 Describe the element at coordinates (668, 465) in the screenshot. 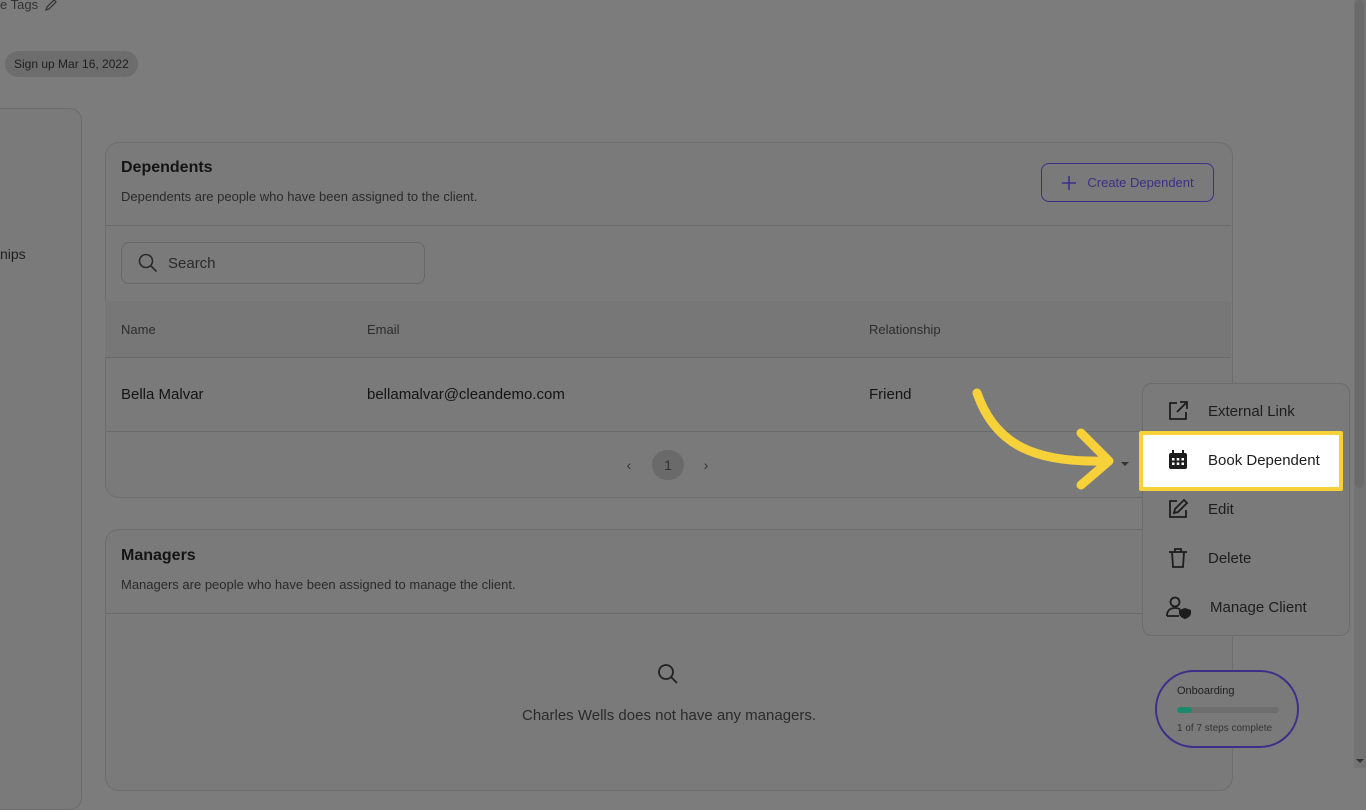

I see `pagination-page-1: 1` at that location.